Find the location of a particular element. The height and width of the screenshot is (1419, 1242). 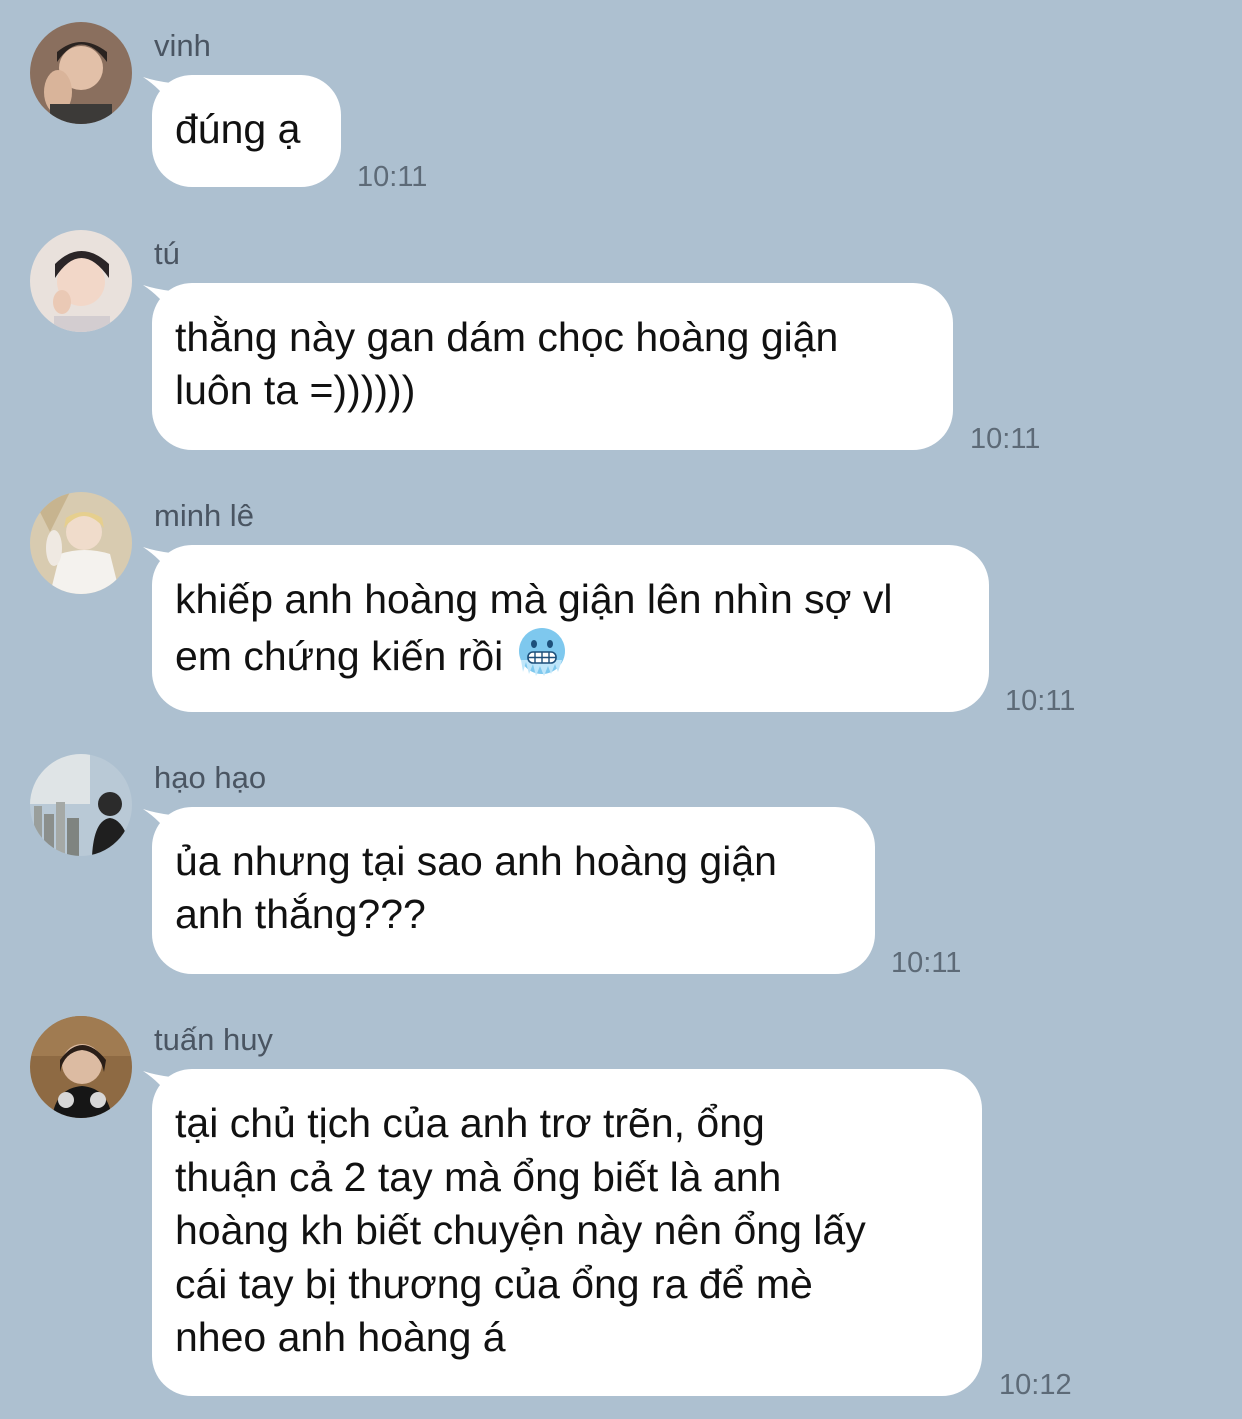

message-text: tại chủ tịch của anh trơ trẽn, ổng is located at coordinates (470, 1123).